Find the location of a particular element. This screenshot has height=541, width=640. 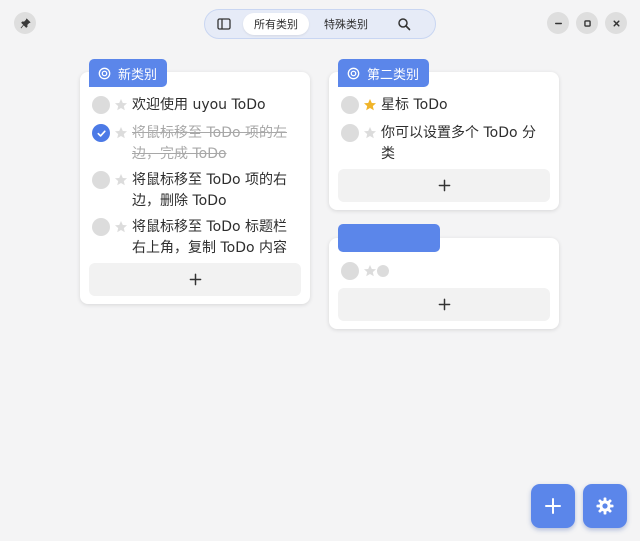

category-title: 新类别 is located at coordinates (138, 75).